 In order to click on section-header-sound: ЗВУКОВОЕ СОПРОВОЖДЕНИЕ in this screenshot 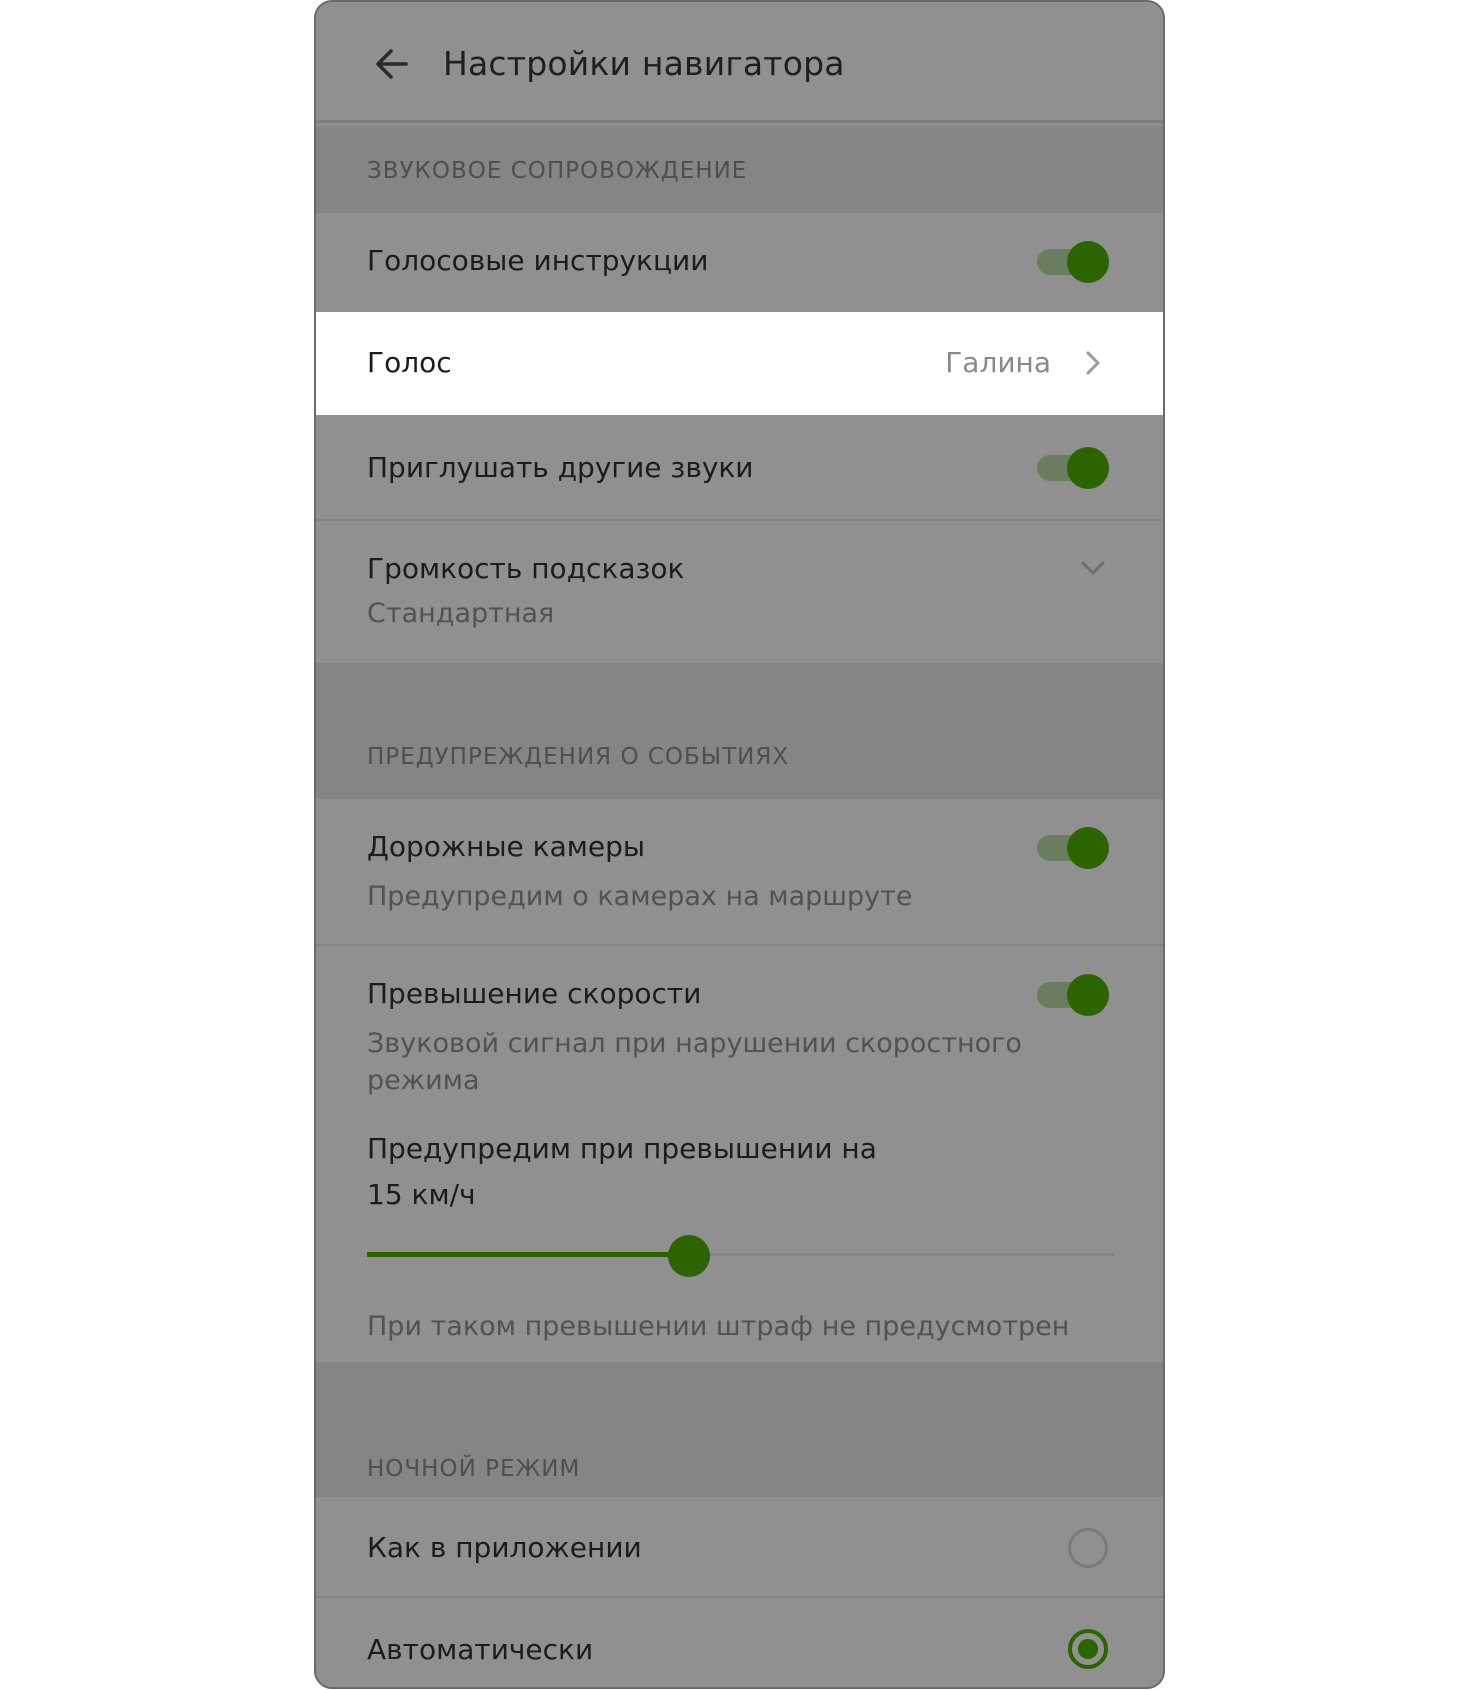, I will do `click(739, 169)`.